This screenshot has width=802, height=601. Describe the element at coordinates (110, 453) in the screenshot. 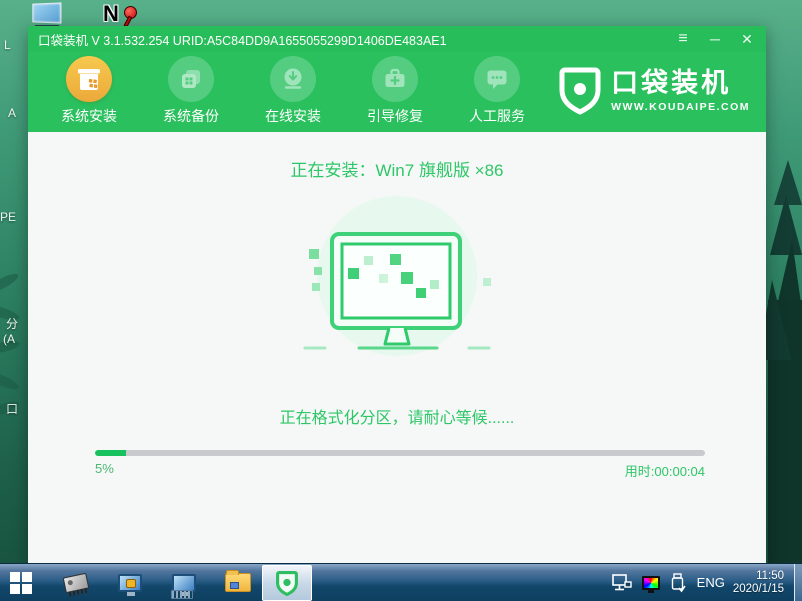

I see `progress-bar-fill` at that location.